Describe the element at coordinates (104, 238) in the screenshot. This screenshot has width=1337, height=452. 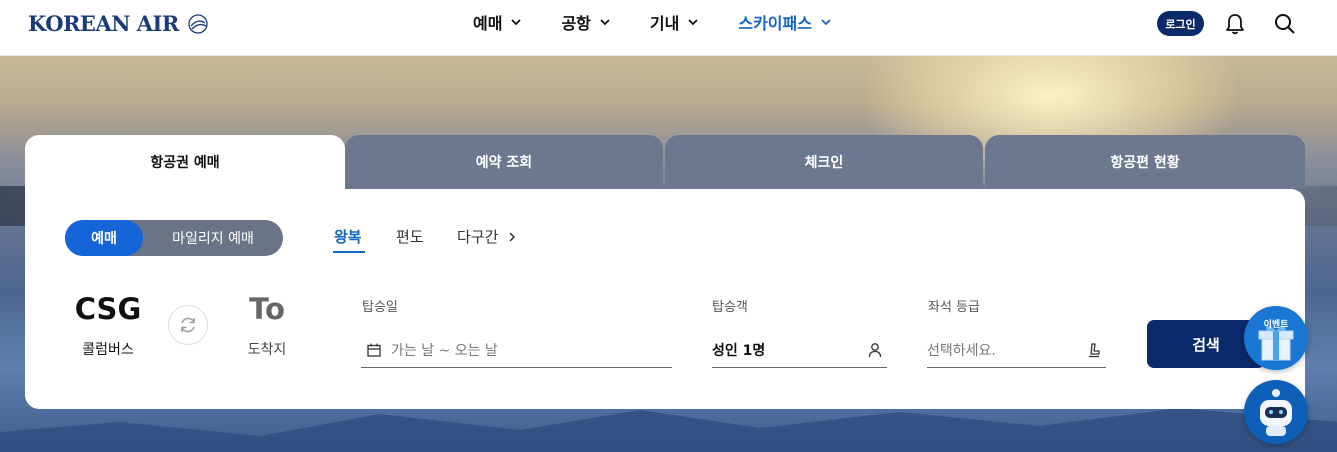
I see `booking-type-regular: 예매` at that location.